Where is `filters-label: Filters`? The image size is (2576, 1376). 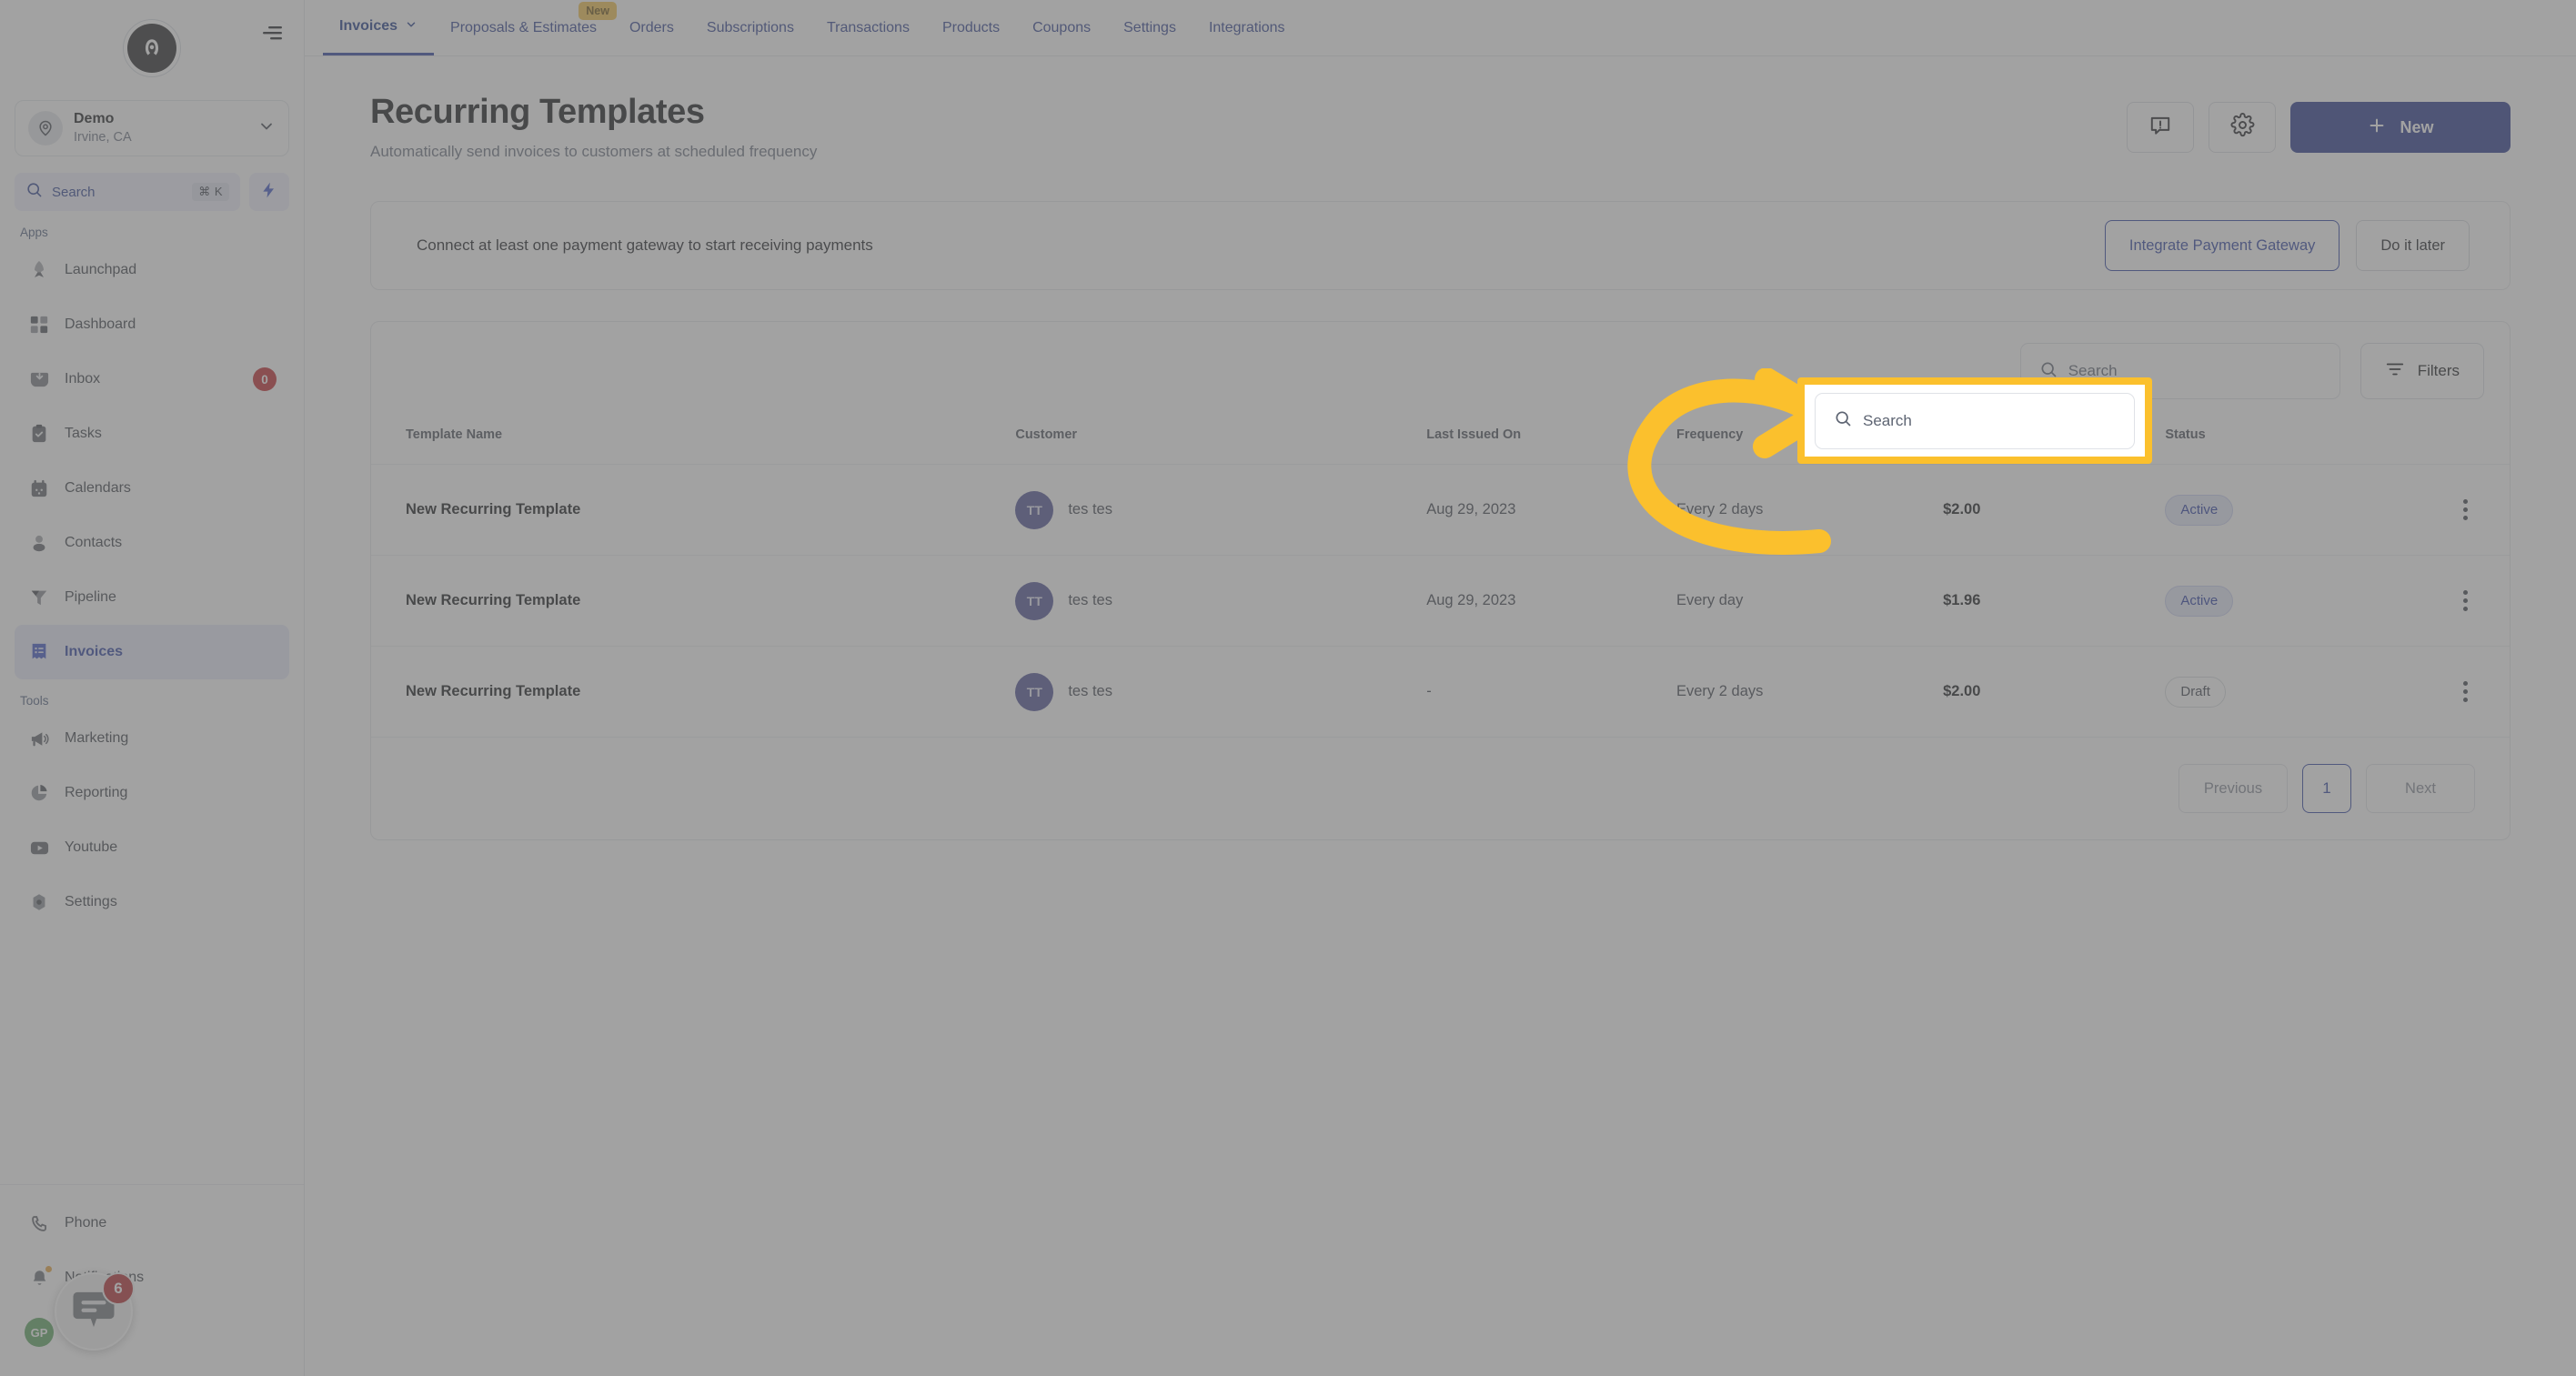
filters-label: Filters is located at coordinates (2438, 370).